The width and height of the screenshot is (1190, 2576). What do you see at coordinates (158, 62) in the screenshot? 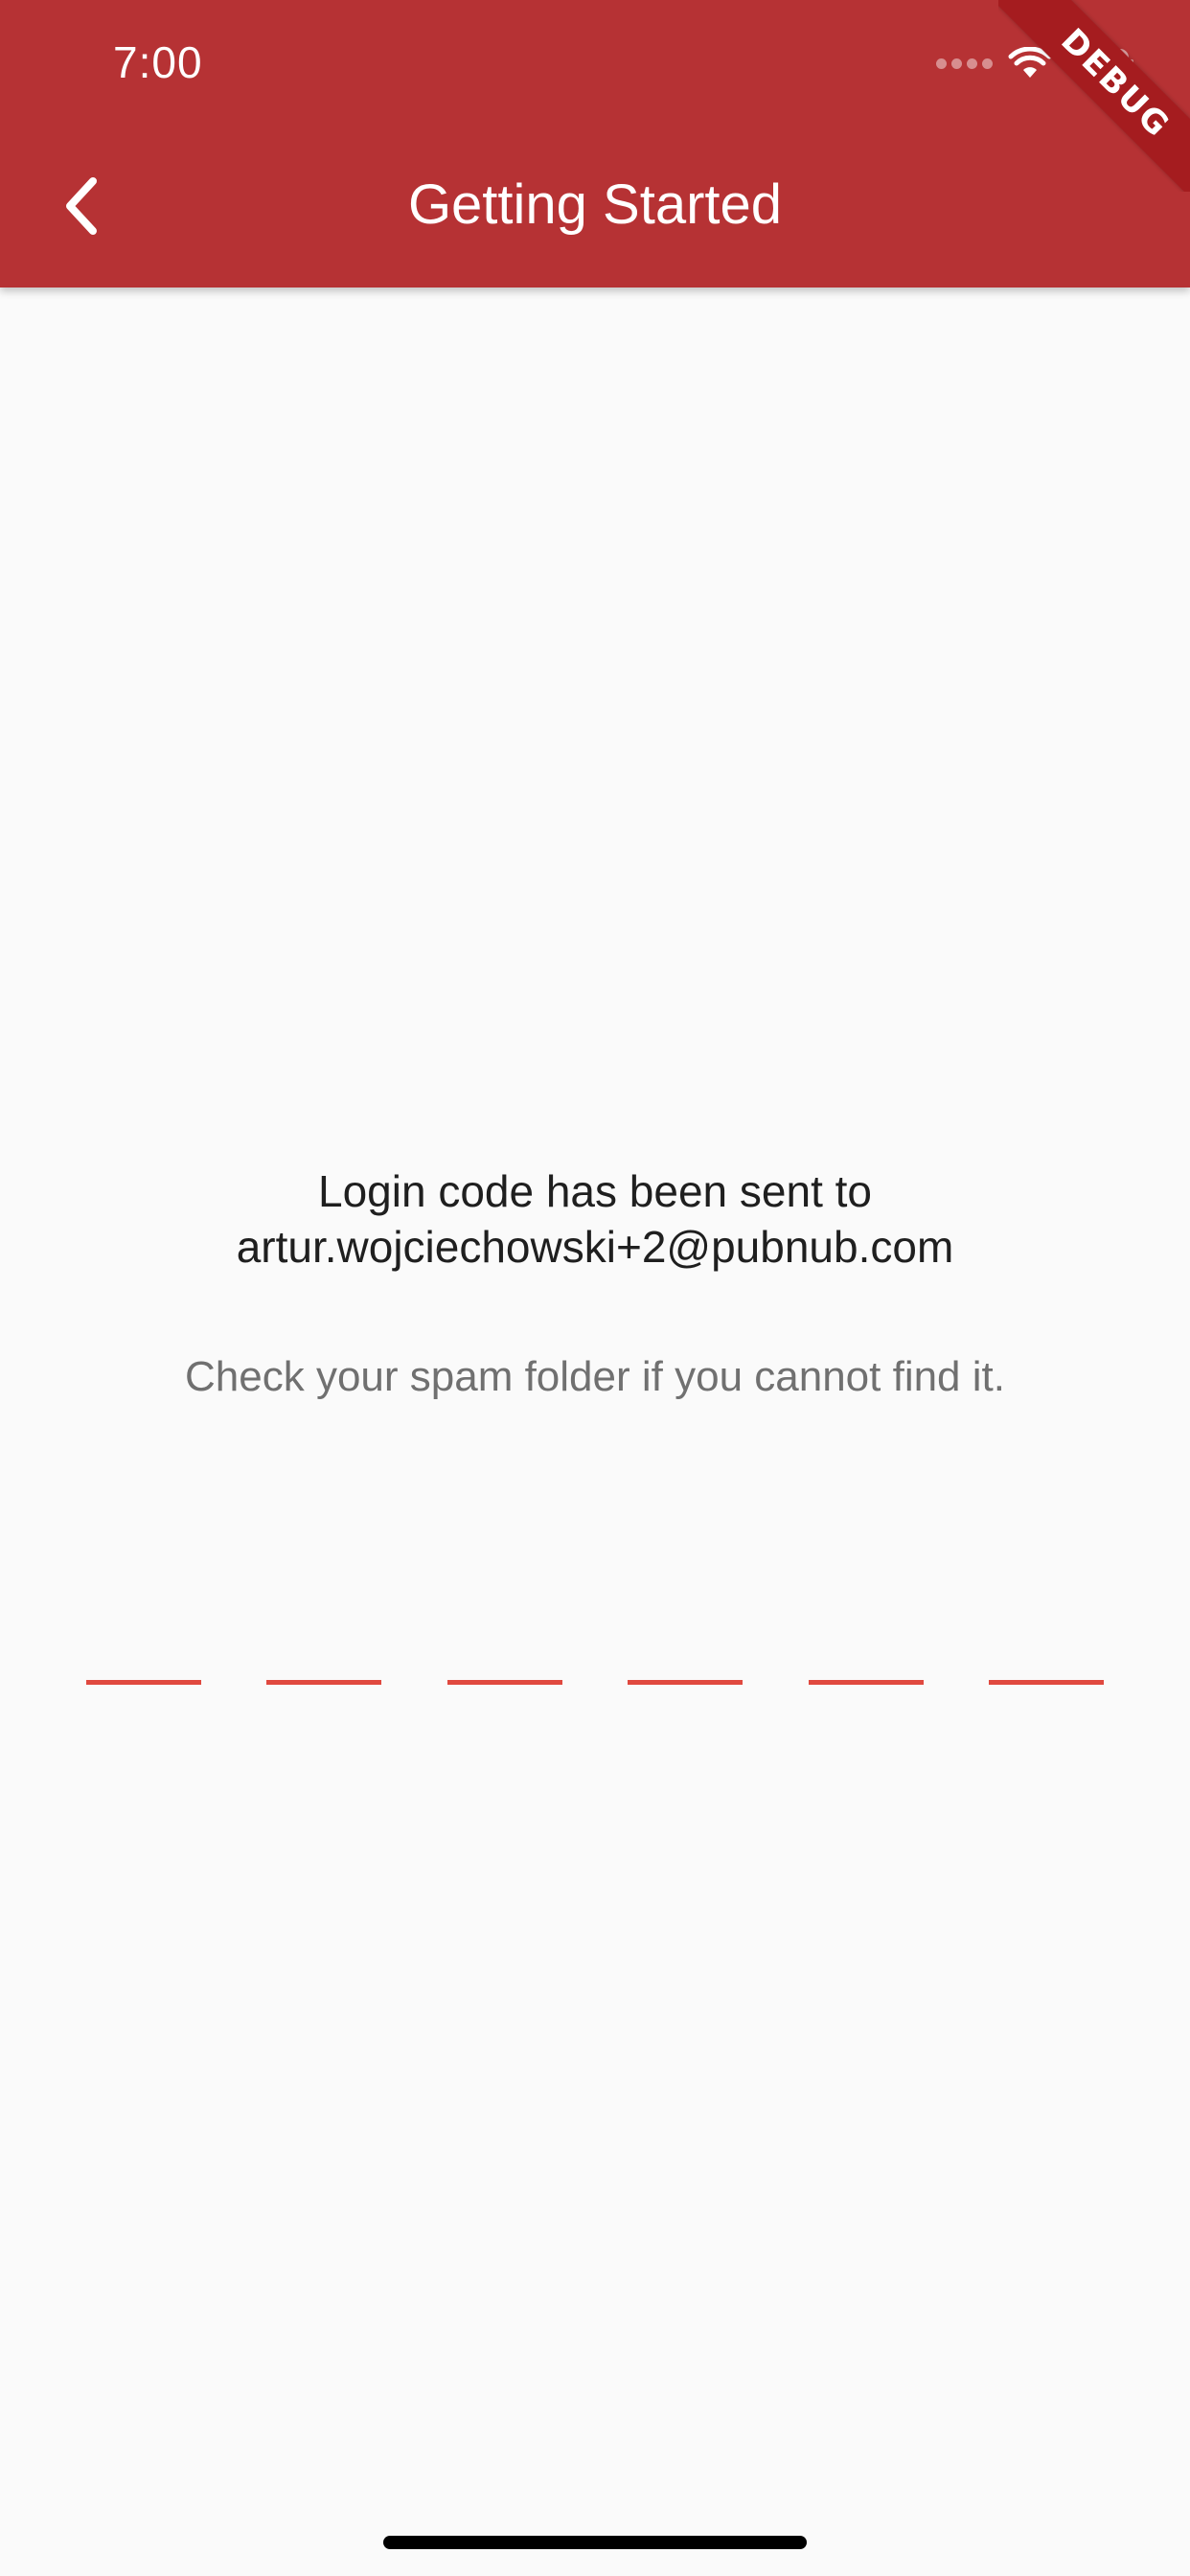
I see `status-time: 7:00` at bounding box center [158, 62].